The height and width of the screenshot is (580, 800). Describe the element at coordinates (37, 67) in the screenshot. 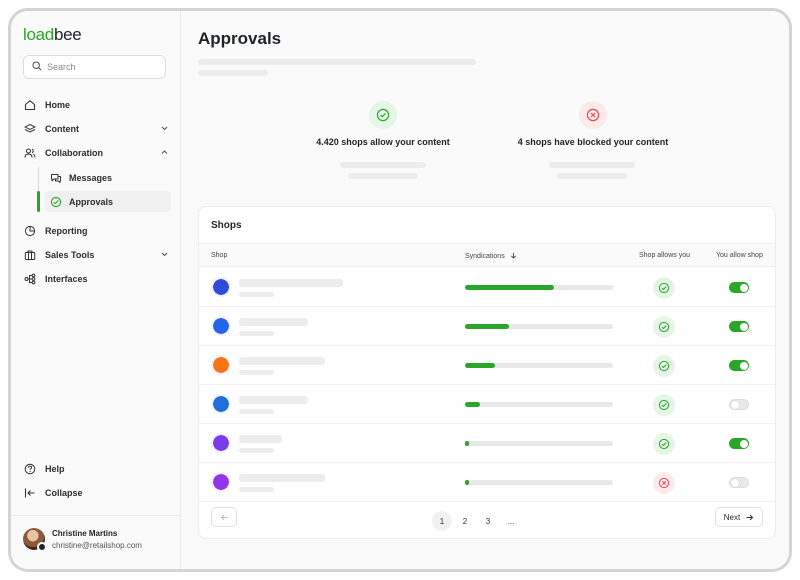

I see `search-icon` at that location.